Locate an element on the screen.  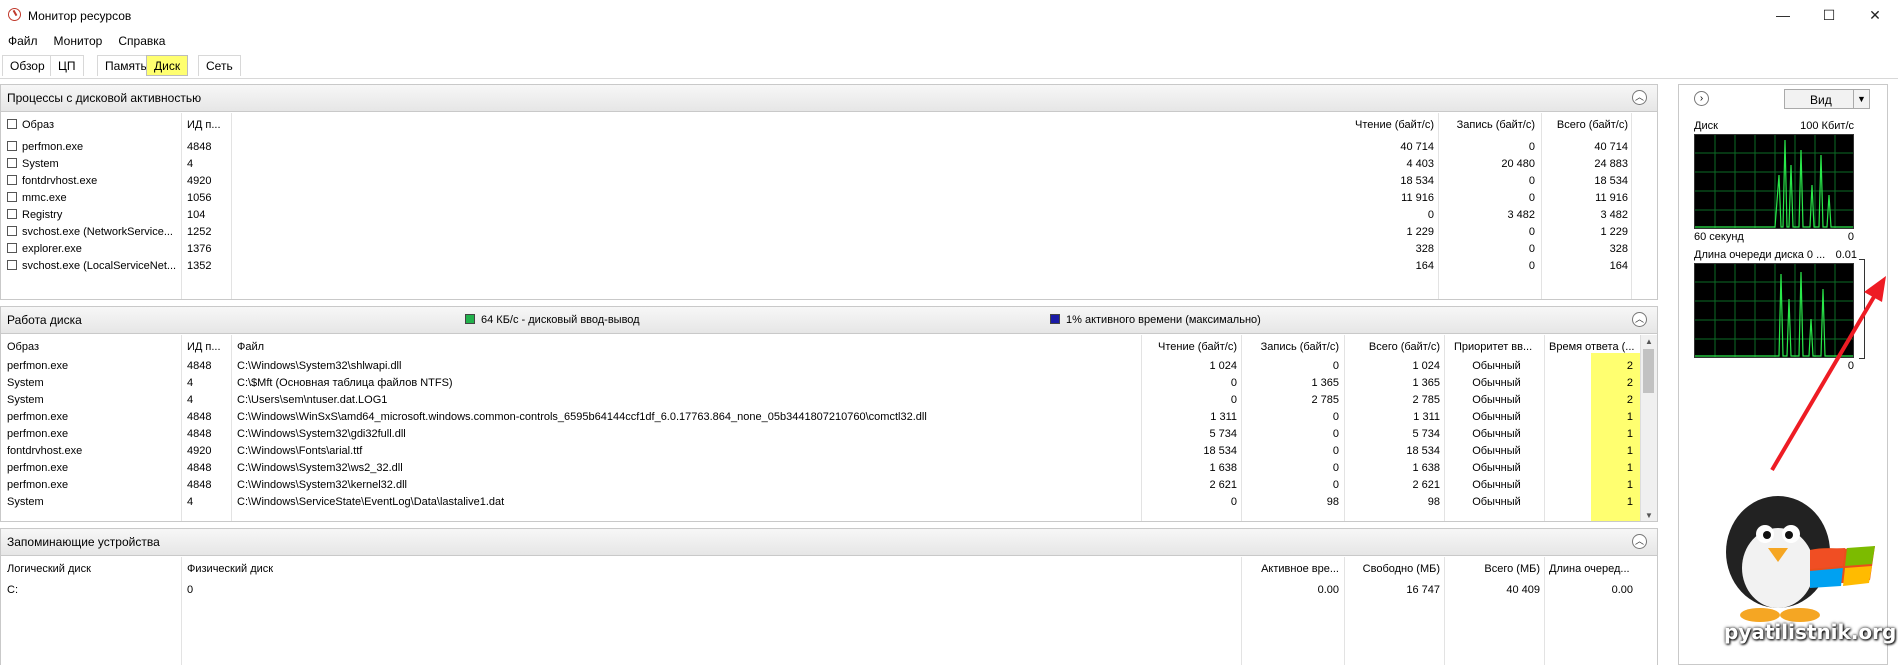
scroll-up-icon: ▲ is located at coordinates (1649, 341).